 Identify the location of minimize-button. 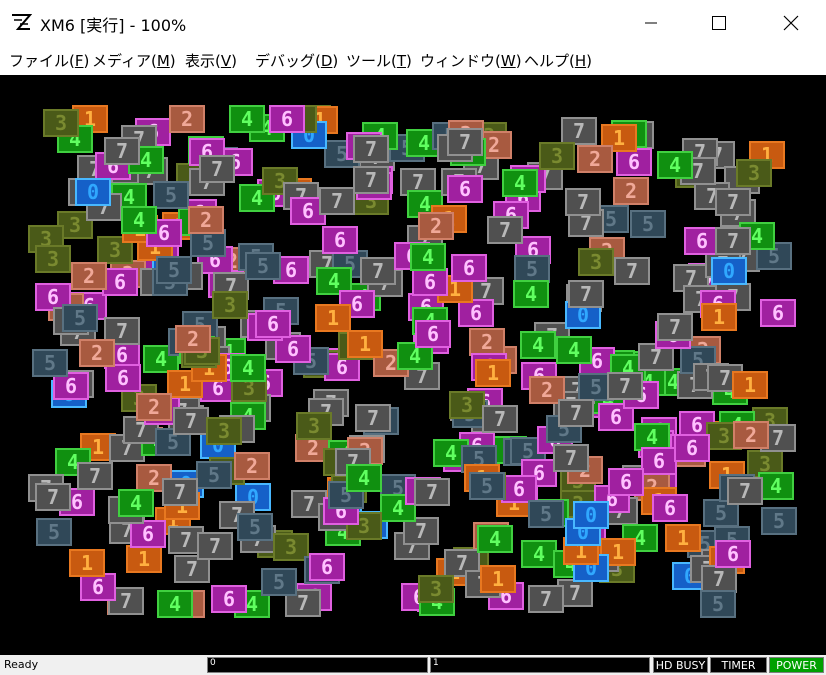
(651, 22).